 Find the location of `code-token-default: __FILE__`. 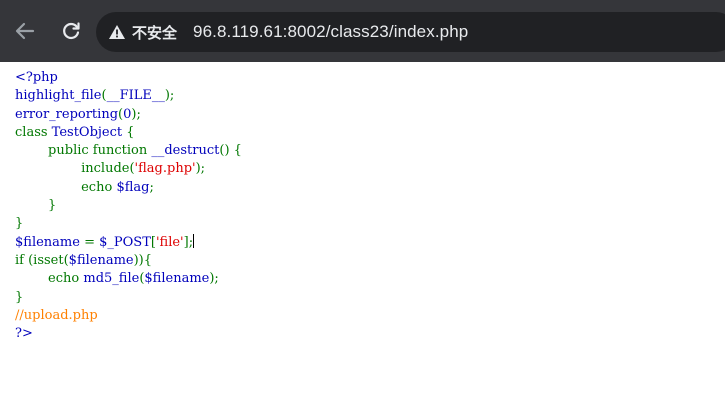

code-token-default: __FILE__ is located at coordinates (135, 96).